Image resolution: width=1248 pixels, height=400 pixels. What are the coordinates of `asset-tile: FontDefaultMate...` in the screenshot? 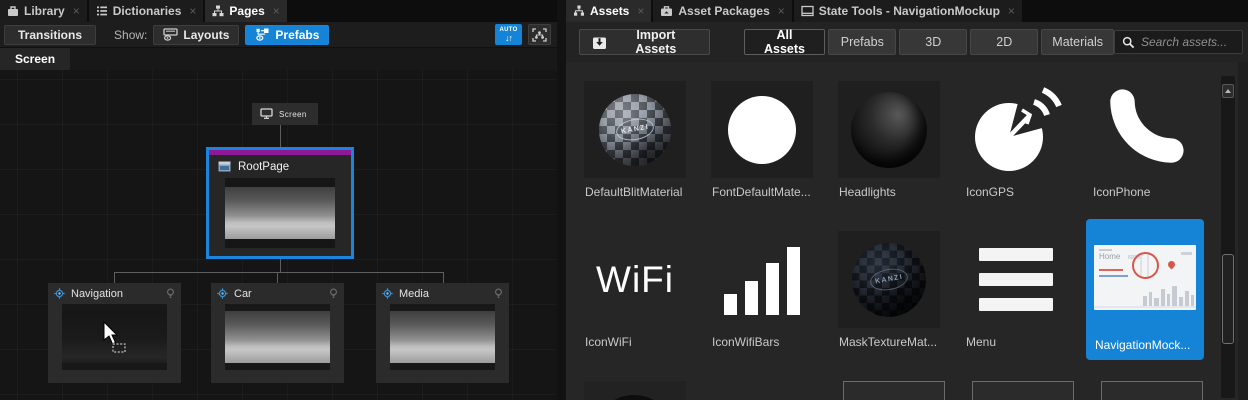 It's located at (762, 140).